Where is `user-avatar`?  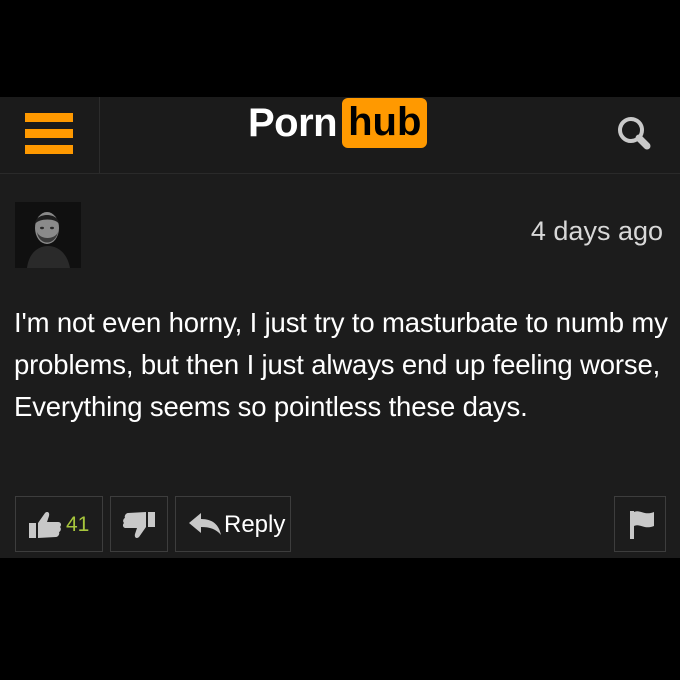 user-avatar is located at coordinates (48, 235).